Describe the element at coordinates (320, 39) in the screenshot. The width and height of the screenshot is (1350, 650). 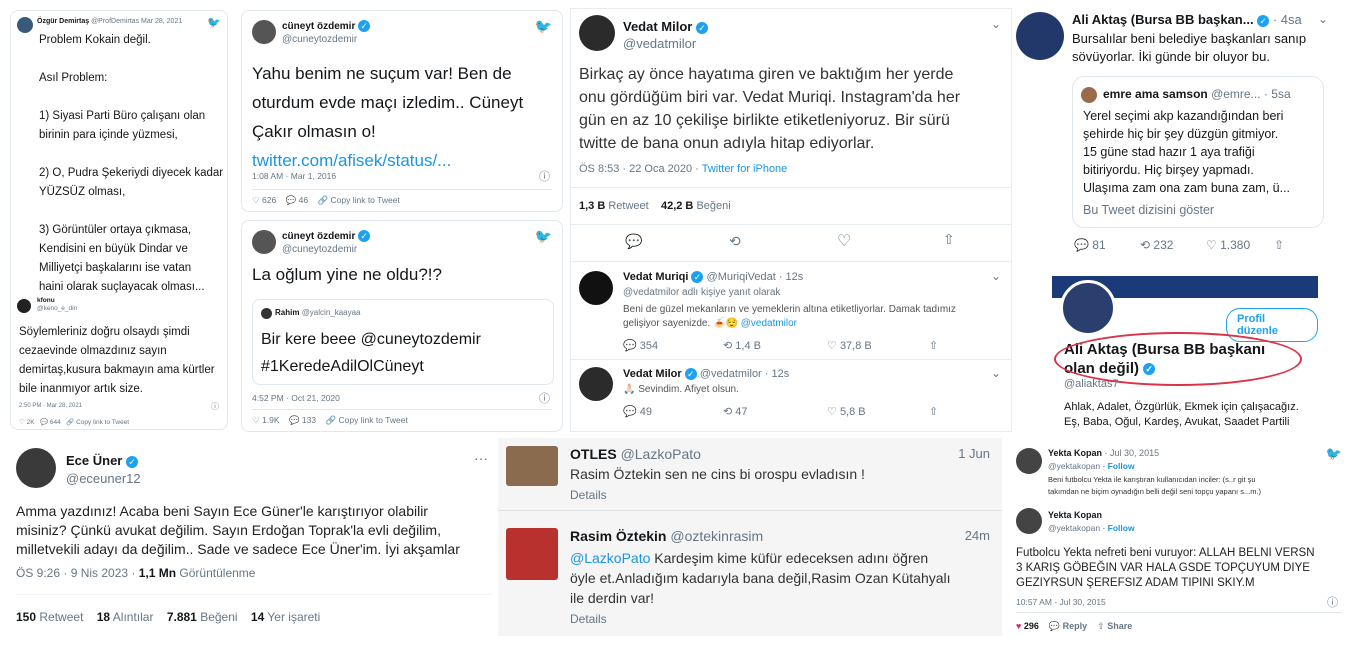
I see `user-handle: @cuneytozdemir` at that location.